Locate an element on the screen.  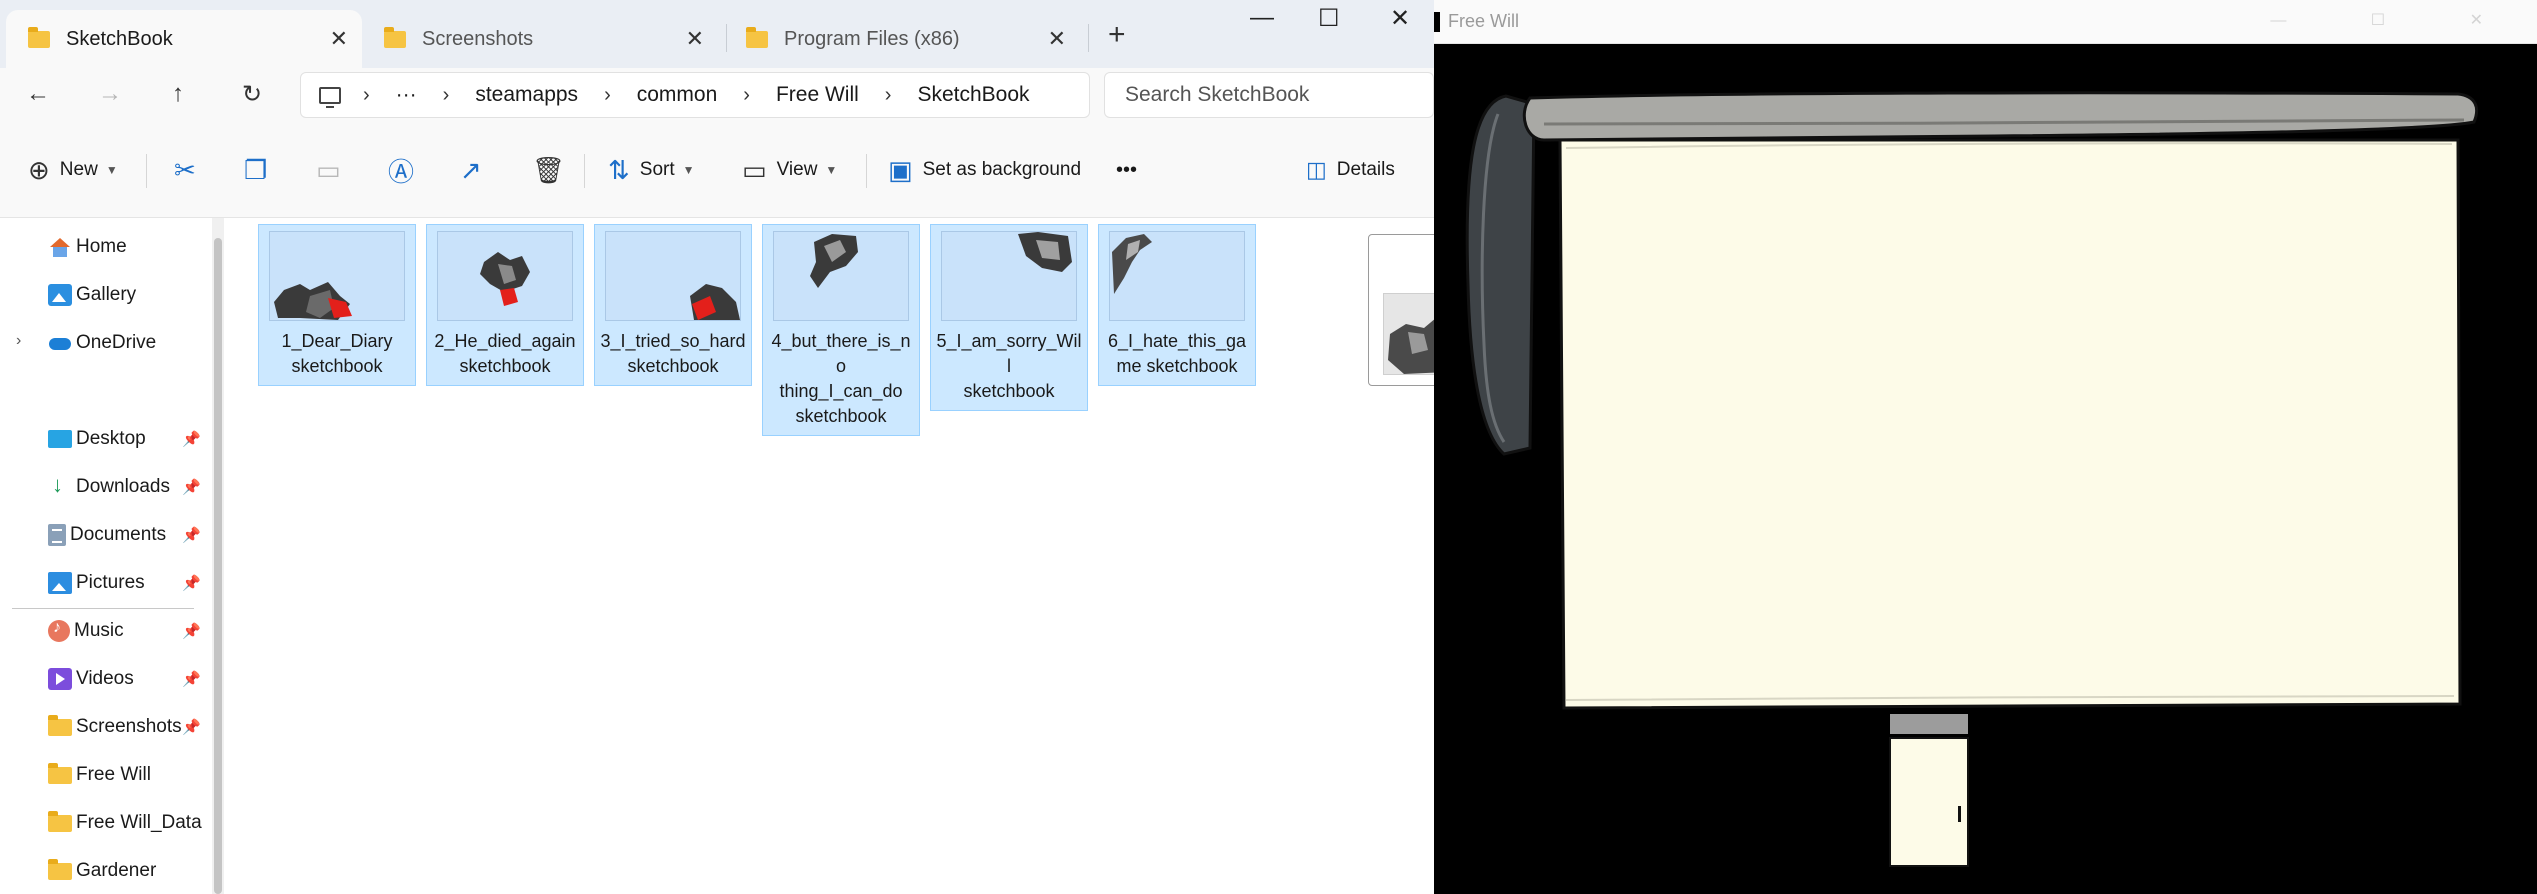
copy-icon: ❐ is located at coordinates (256, 169).